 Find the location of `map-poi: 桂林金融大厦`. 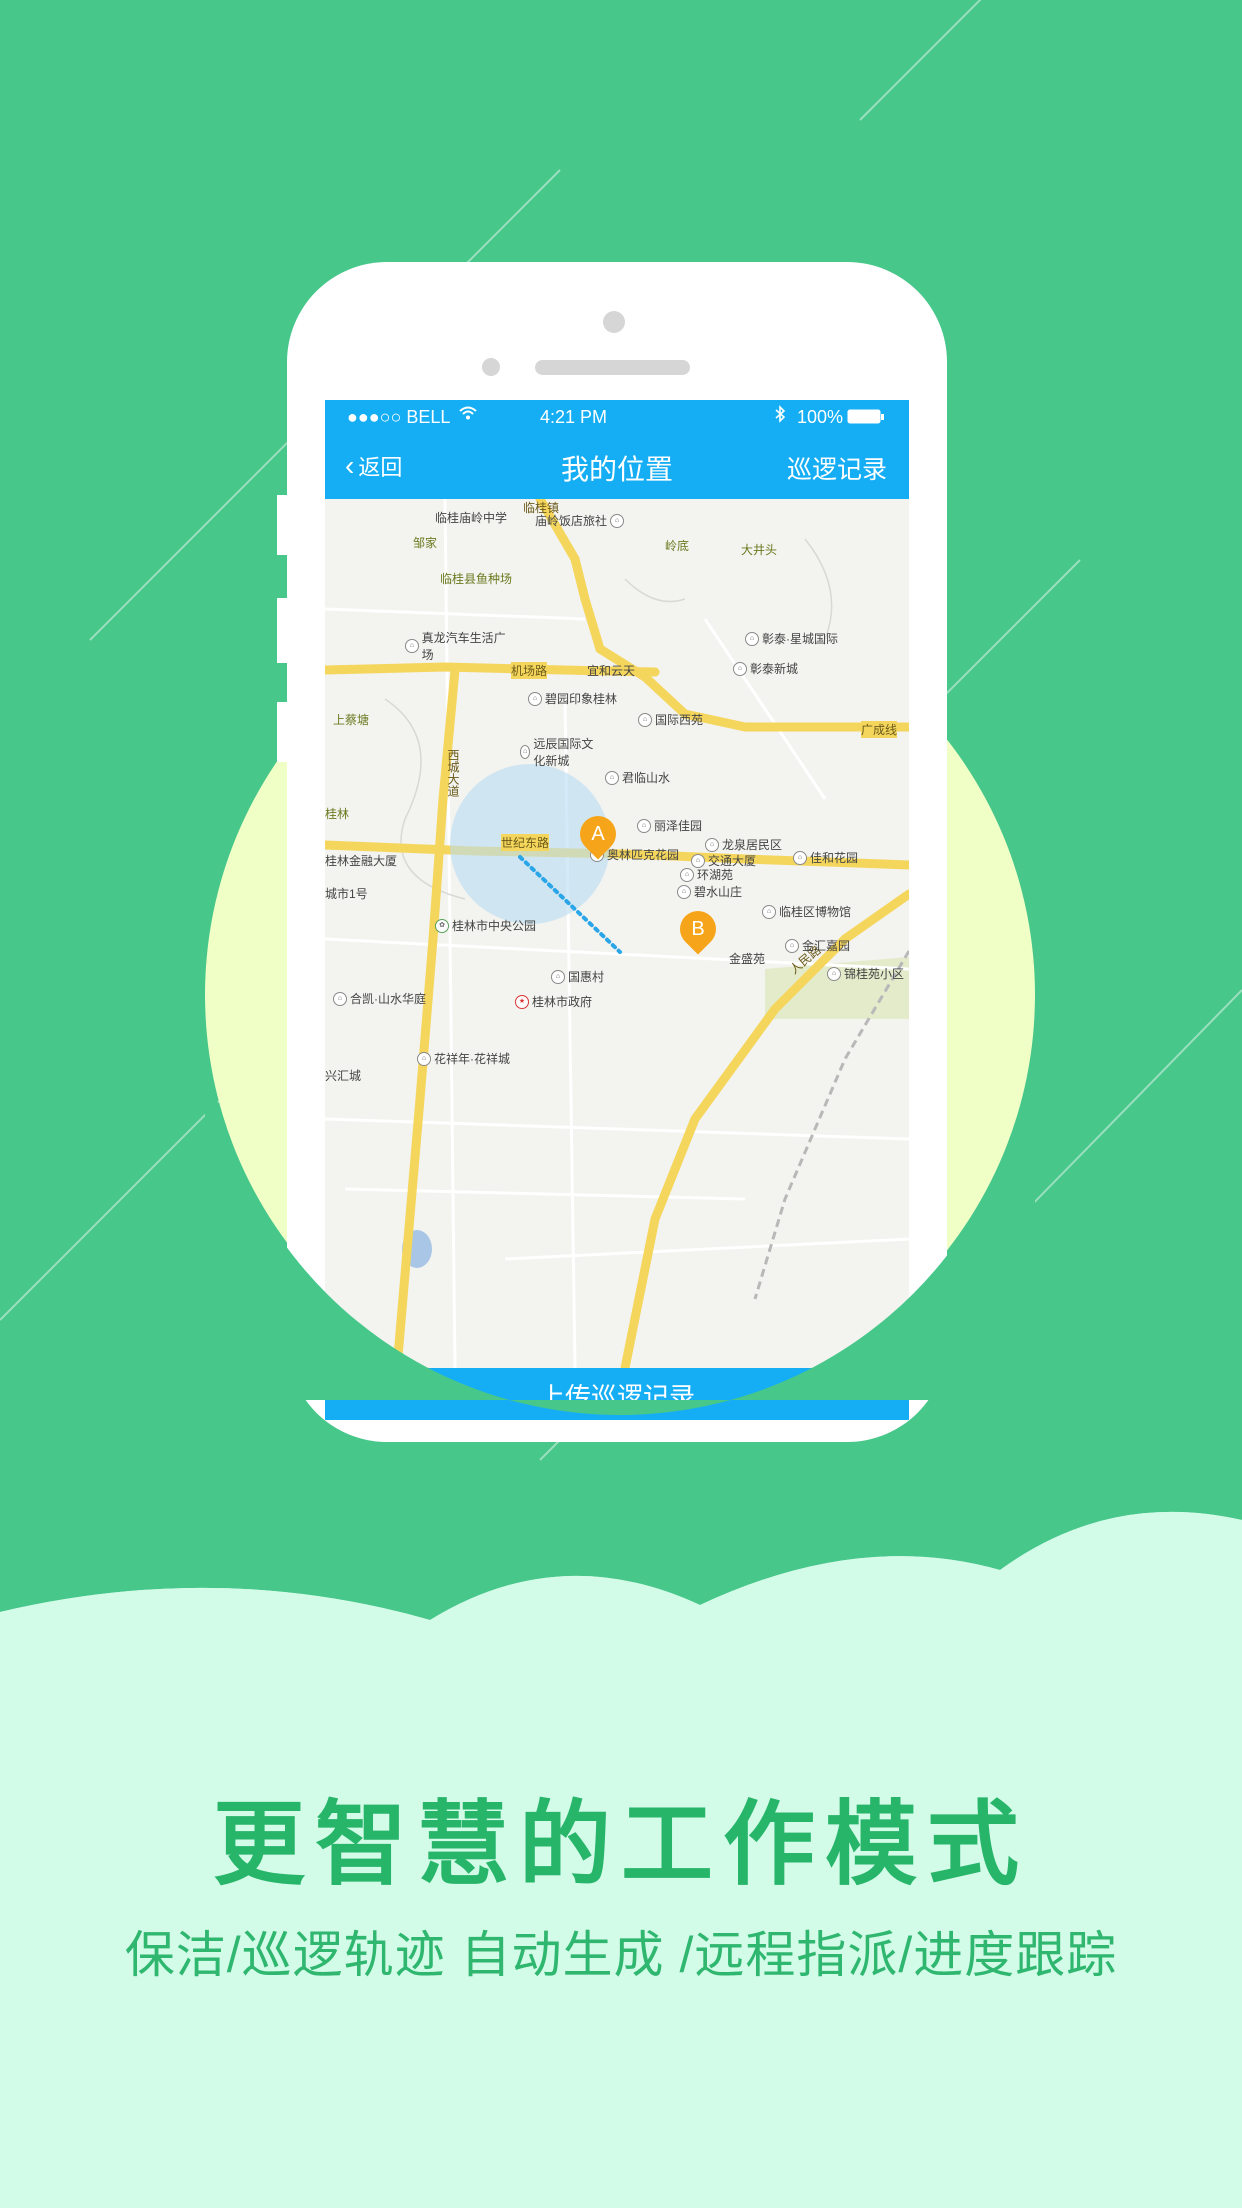

map-poi: 桂林金融大厦 is located at coordinates (361, 861).